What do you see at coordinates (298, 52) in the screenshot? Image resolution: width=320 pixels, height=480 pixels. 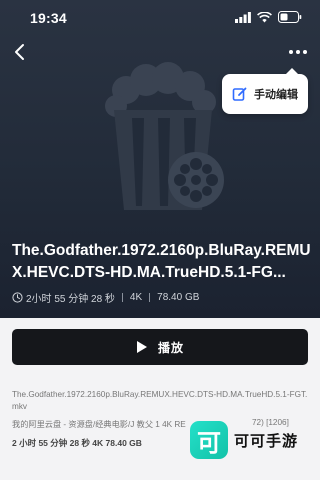 I see `more-options-icon` at bounding box center [298, 52].